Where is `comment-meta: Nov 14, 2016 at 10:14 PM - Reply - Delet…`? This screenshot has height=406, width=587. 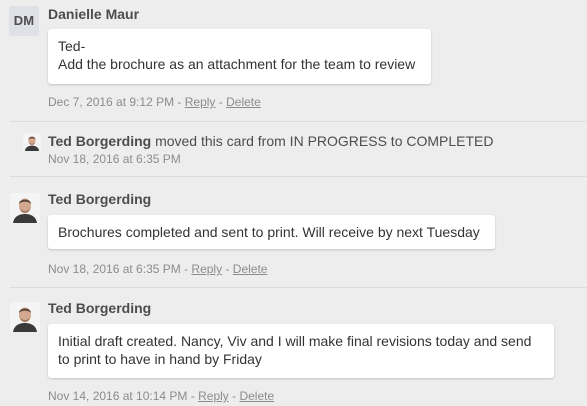
comment-meta: Nov 14, 2016 at 10:14 PM - Reply - Delet… is located at coordinates (161, 396).